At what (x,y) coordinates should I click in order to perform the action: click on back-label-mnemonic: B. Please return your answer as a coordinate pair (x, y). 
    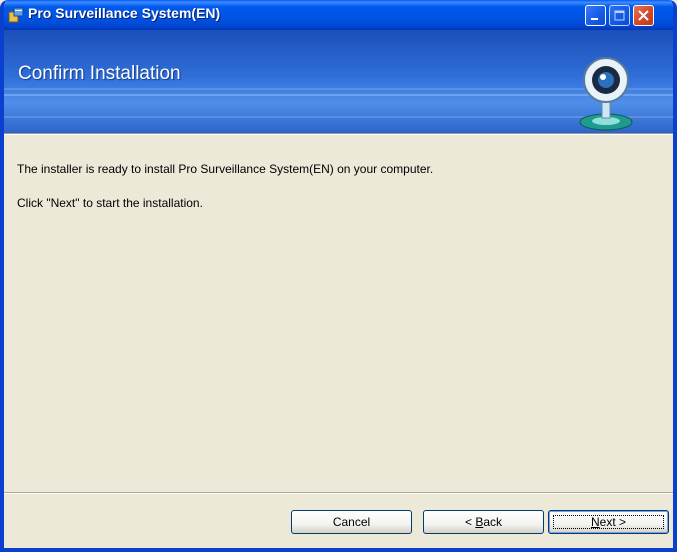
    Looking at the image, I should click on (479, 522).